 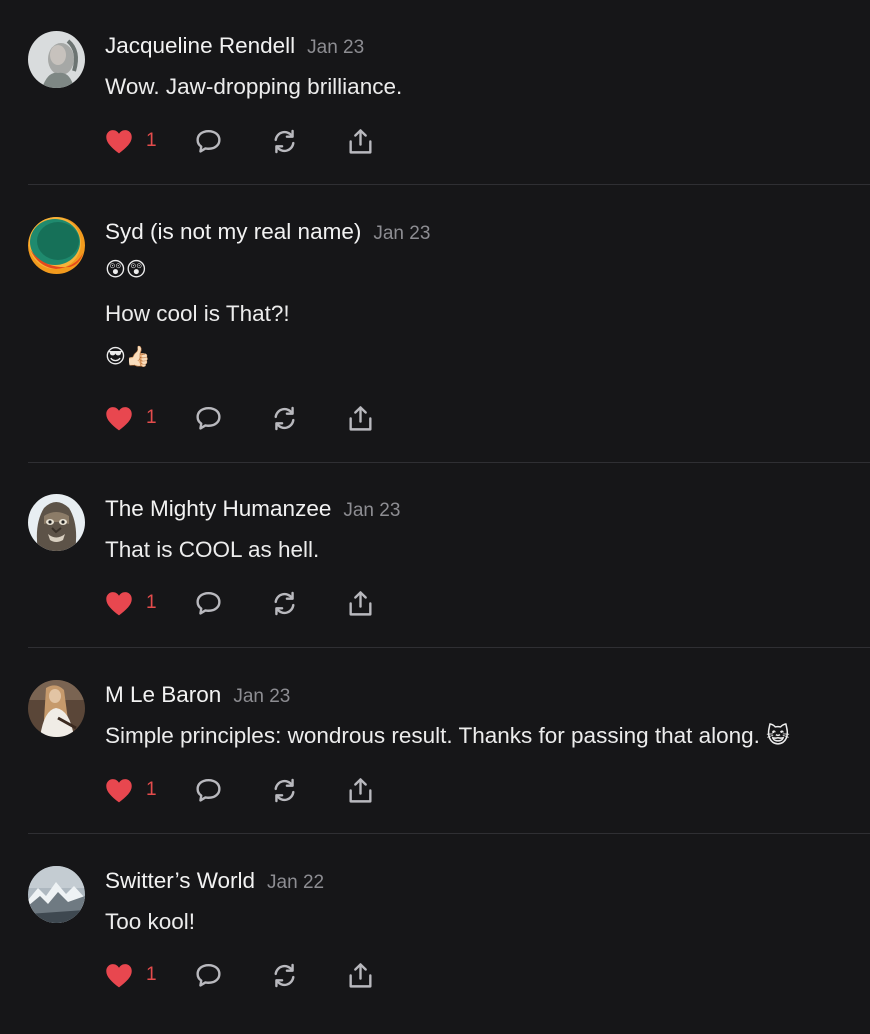 I want to click on author-name: The Mighty Humanzee, so click(x=218, y=508).